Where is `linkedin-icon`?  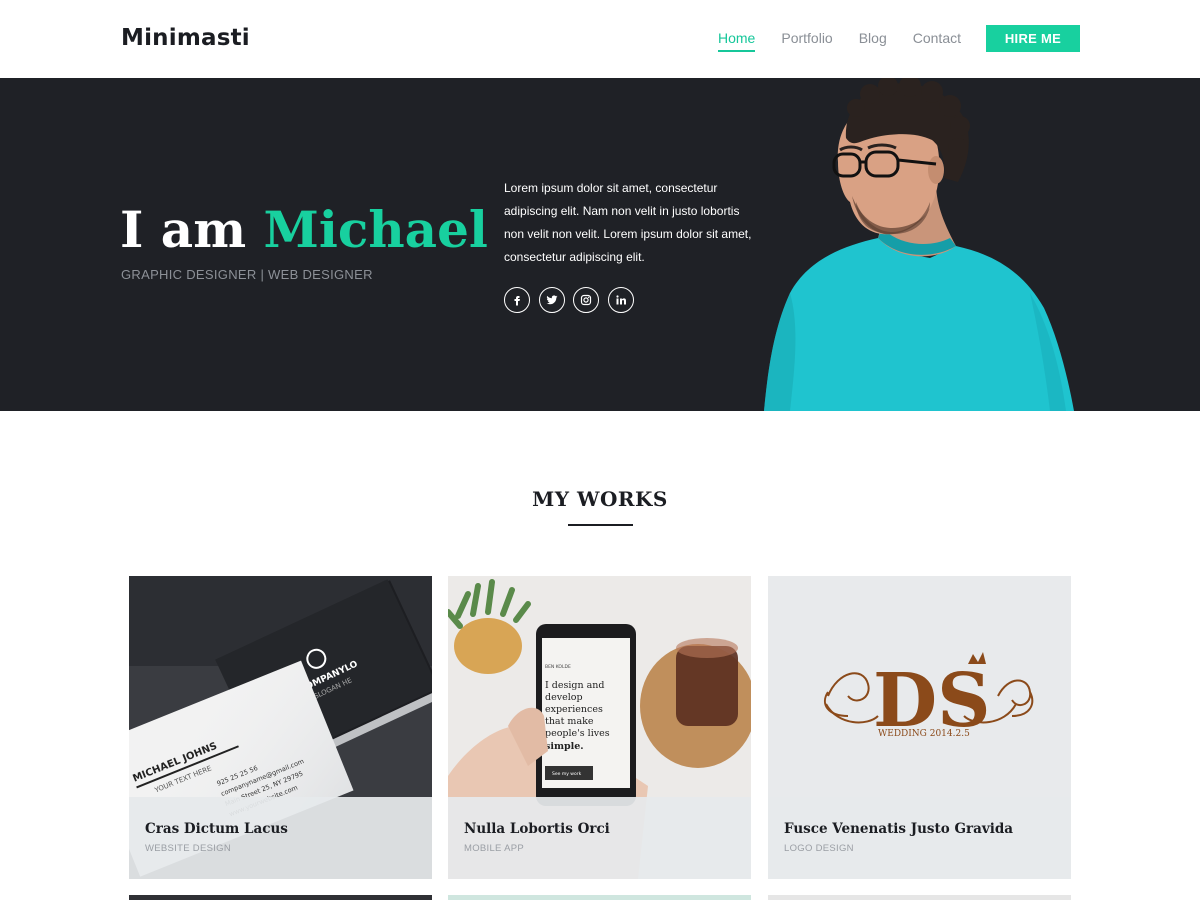 linkedin-icon is located at coordinates (620, 300).